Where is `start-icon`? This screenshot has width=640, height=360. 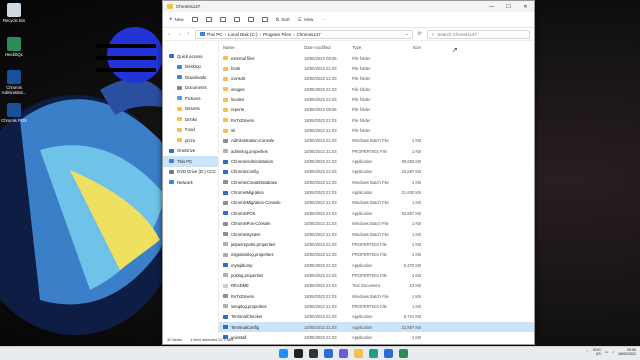
start-icon is located at coordinates (283, 353).